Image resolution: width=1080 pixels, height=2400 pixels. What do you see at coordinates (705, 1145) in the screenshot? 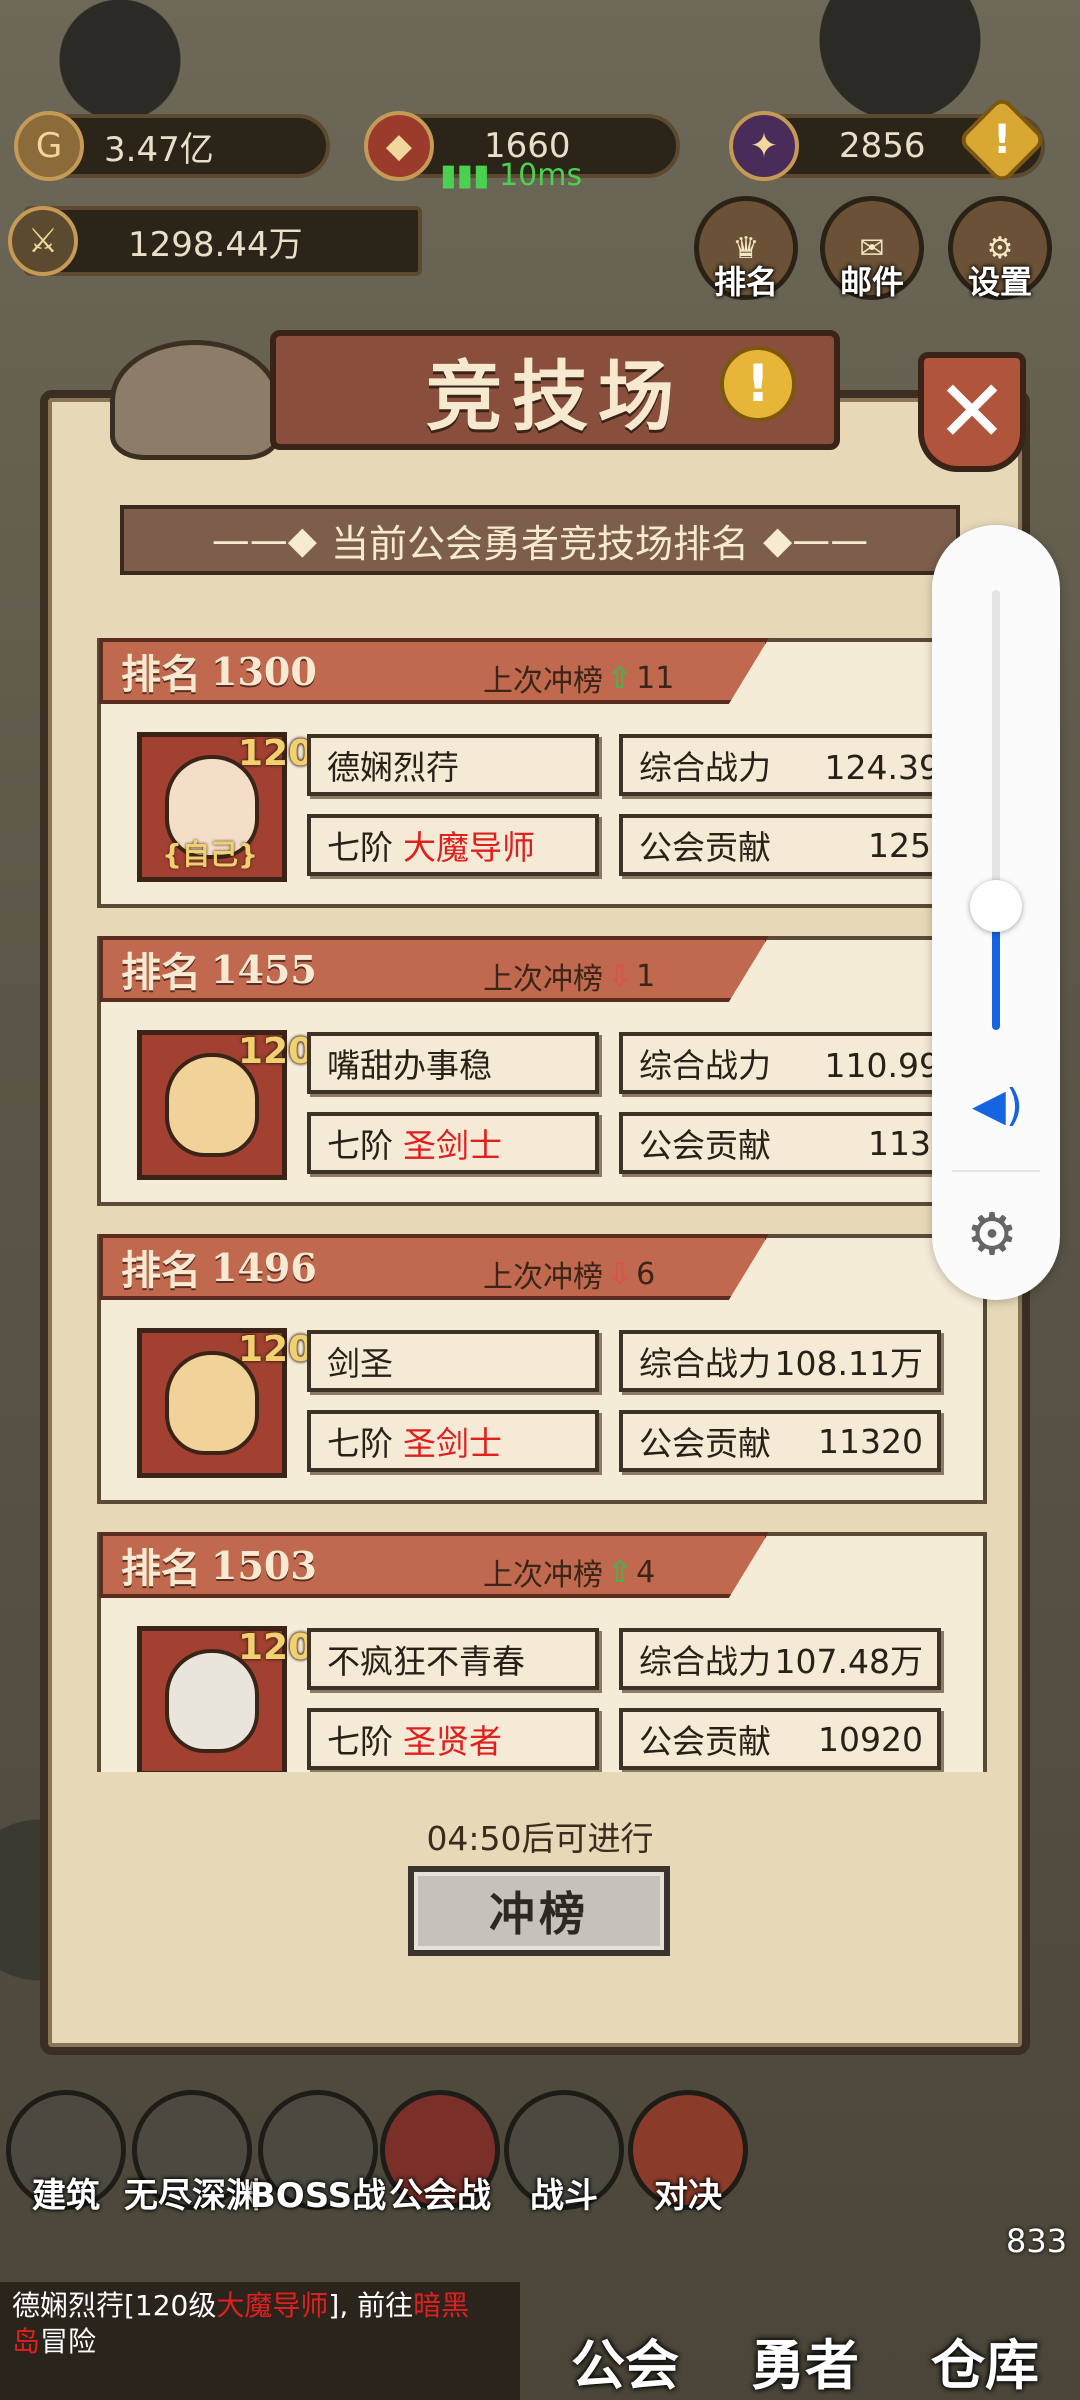
I see `contribution-label: 公会贡献` at bounding box center [705, 1145].